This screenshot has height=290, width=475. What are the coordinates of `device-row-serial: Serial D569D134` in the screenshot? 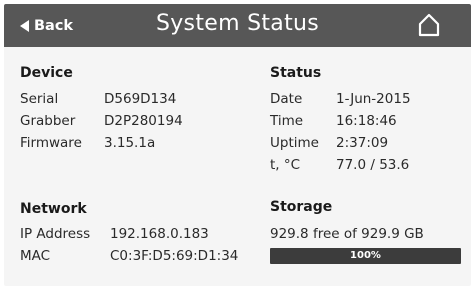 It's located at (135, 99).